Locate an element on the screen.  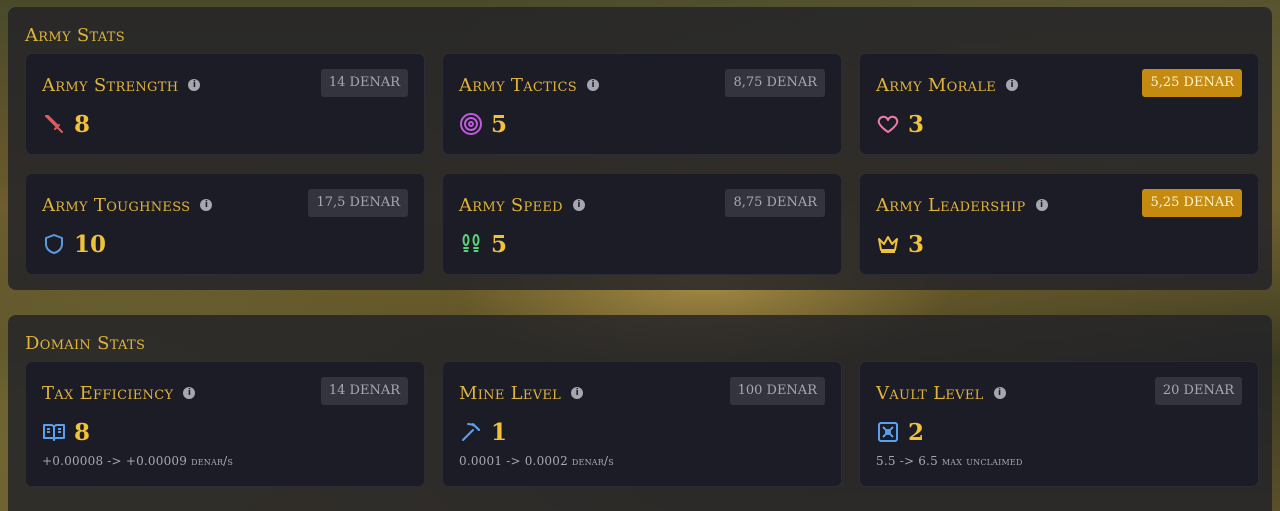
stat-title: Army Morale is located at coordinates (936, 85).